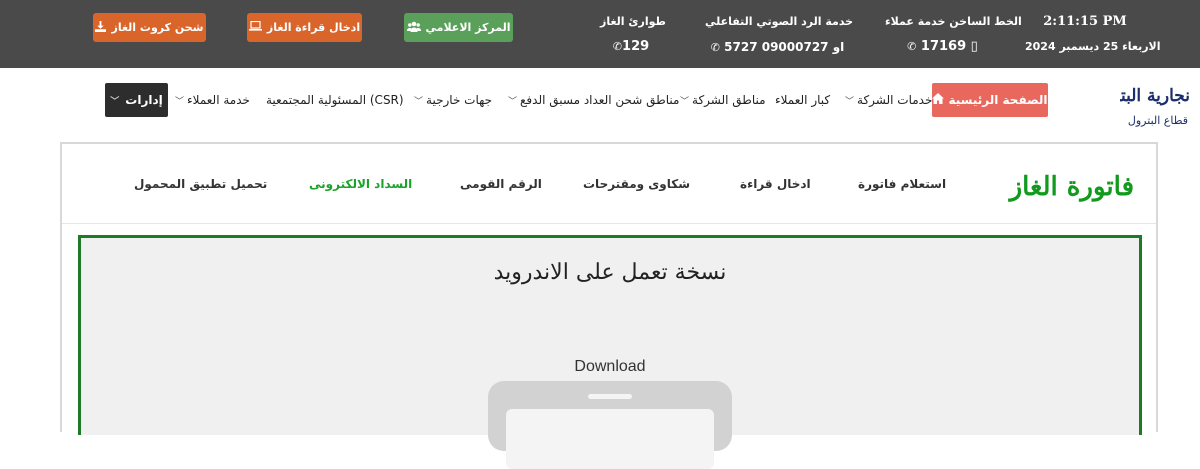  What do you see at coordinates (784, 47) in the screenshot?
I see `ivr-service-number: 5727 او 09000727` at bounding box center [784, 47].